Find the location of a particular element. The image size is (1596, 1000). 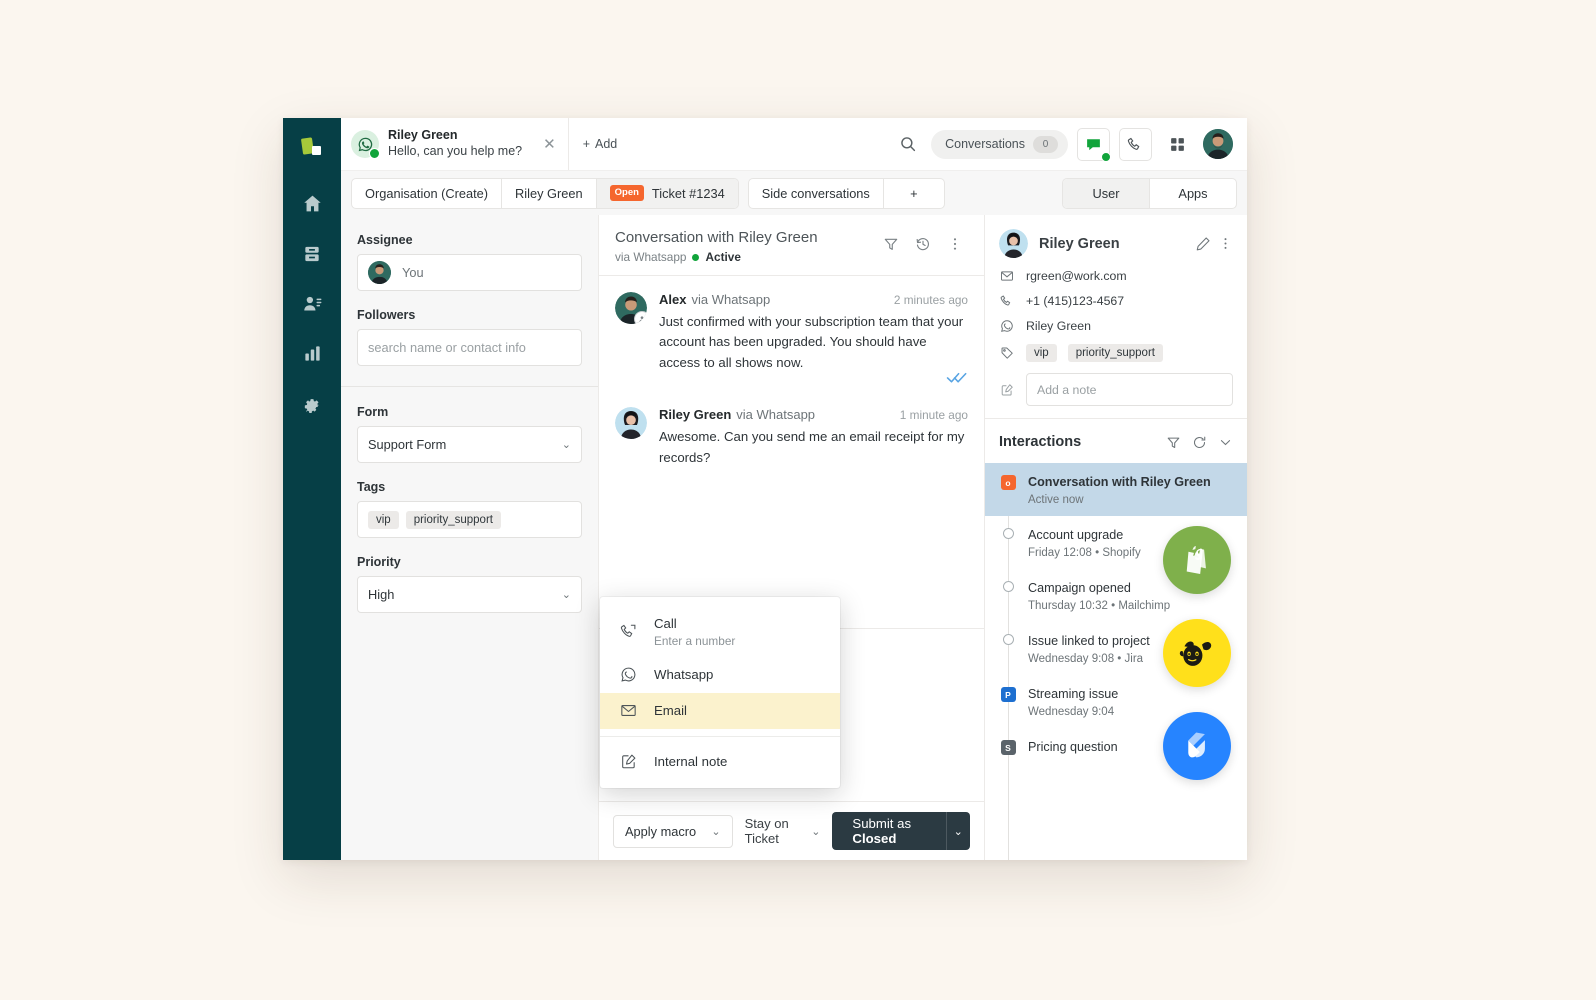

menu-item-label: Call is located at coordinates (665, 623).